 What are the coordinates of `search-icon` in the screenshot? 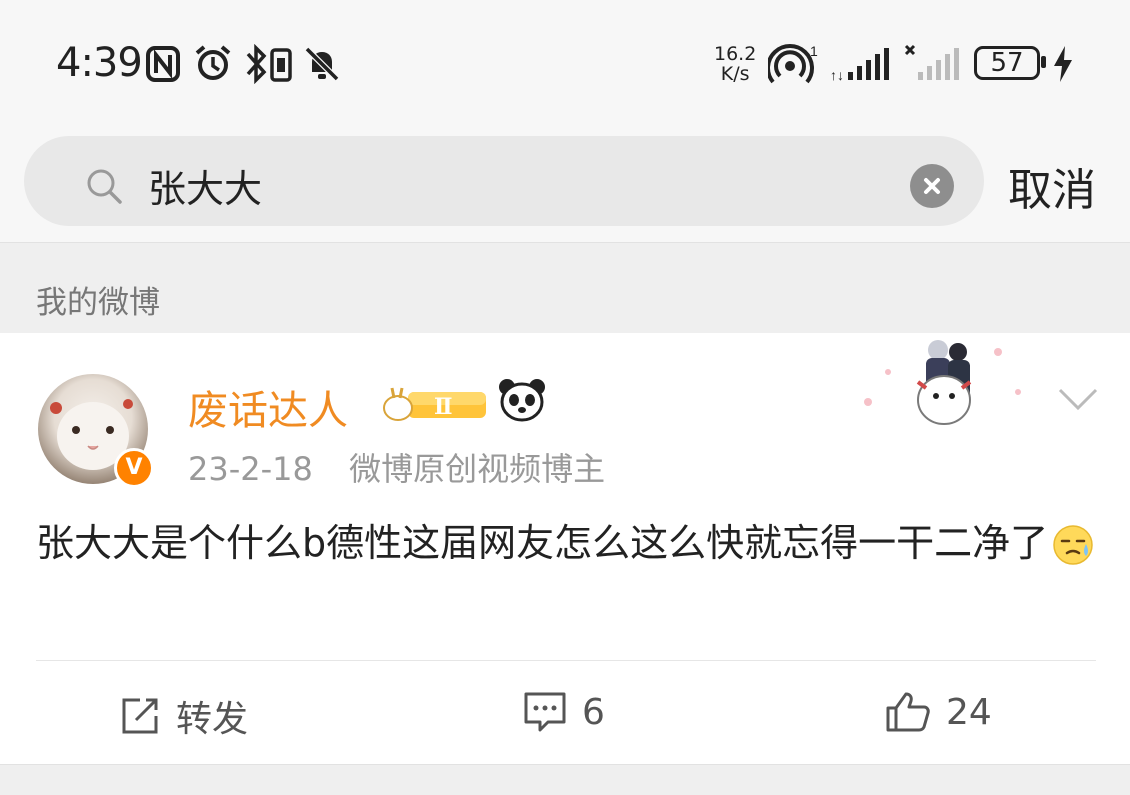 It's located at (104, 186).